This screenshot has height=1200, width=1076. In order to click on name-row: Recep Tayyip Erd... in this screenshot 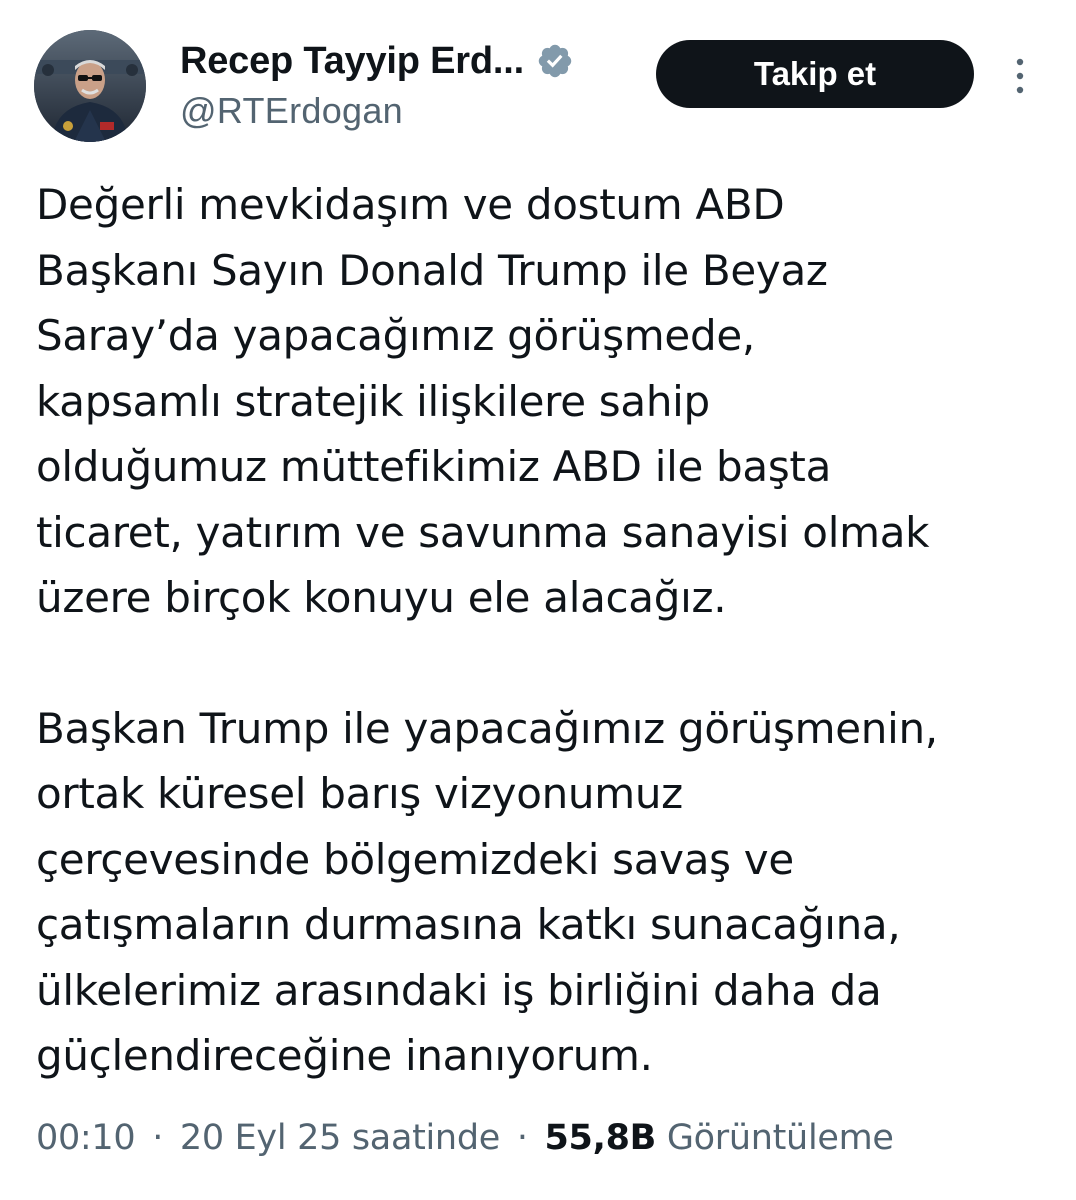, I will do `click(377, 61)`.